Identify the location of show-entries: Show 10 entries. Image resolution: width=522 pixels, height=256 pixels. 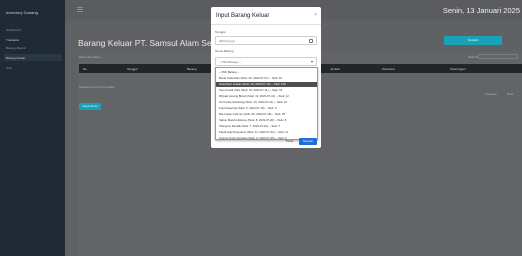
(90, 57).